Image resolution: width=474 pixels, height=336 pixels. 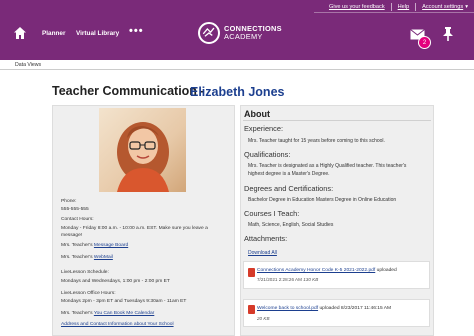 What do you see at coordinates (124, 313) in the screenshot?
I see `booking-calendar-link: You Can Book Me Calendar` at bounding box center [124, 313].